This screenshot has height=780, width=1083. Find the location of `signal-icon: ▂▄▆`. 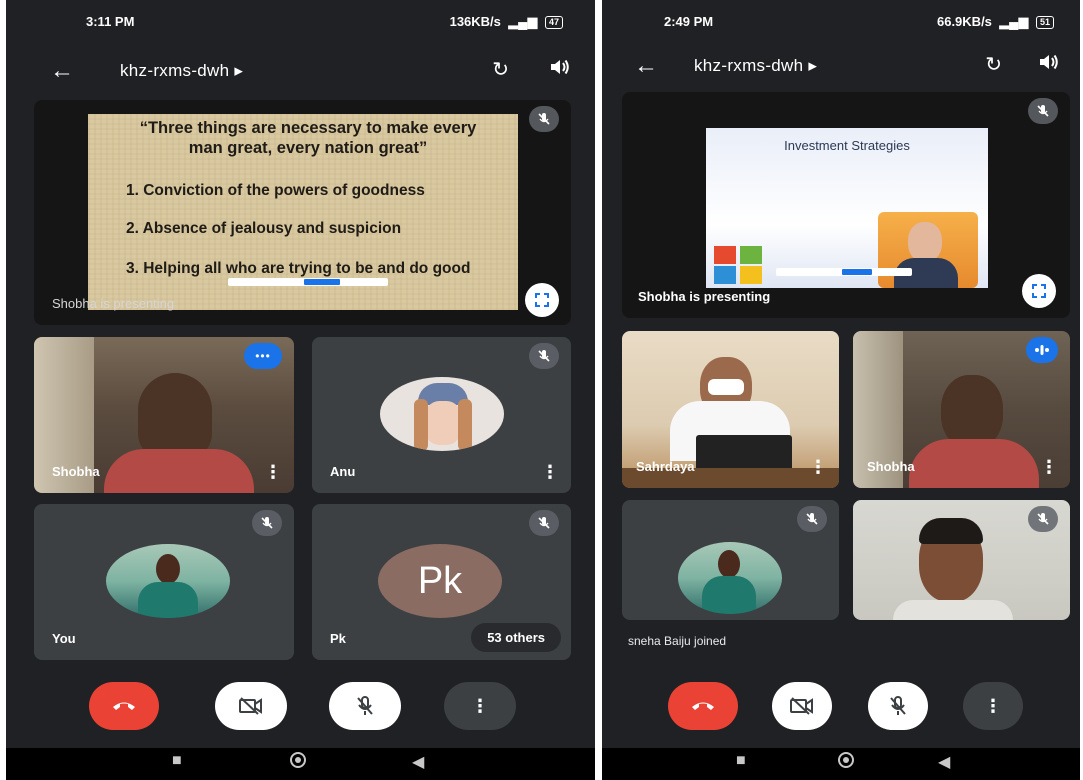

signal-icon: ▂▄▆ is located at coordinates (1012, 21).